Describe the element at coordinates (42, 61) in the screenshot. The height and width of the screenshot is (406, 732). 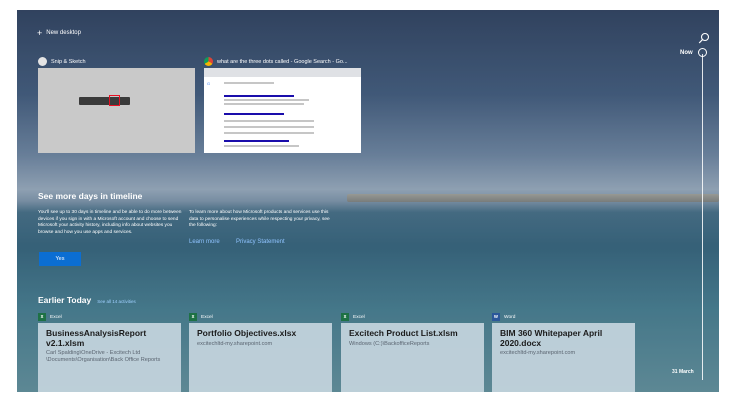
I see `snip-sketch-icon` at that location.